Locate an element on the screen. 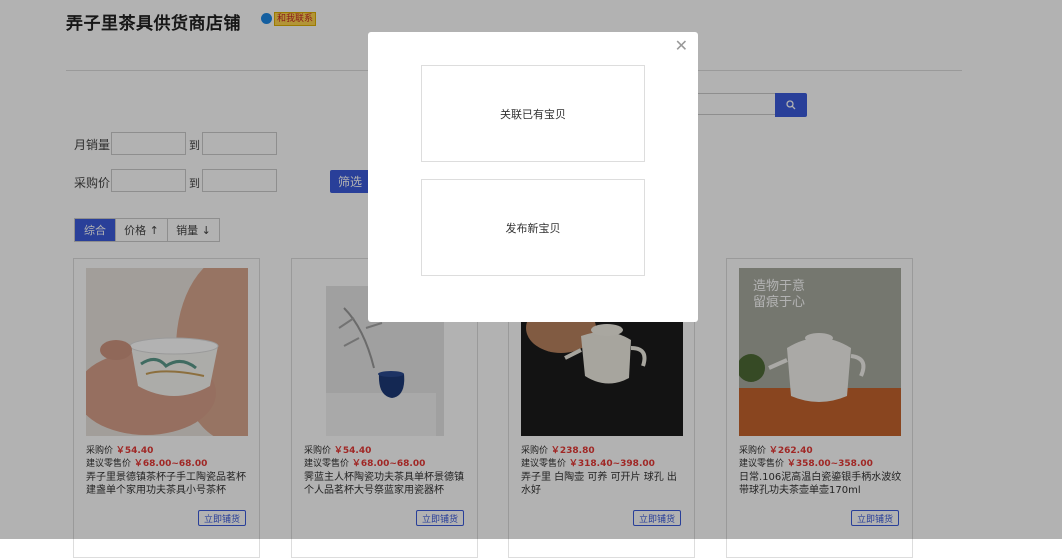  close-icon: ✕ is located at coordinates (681, 46).